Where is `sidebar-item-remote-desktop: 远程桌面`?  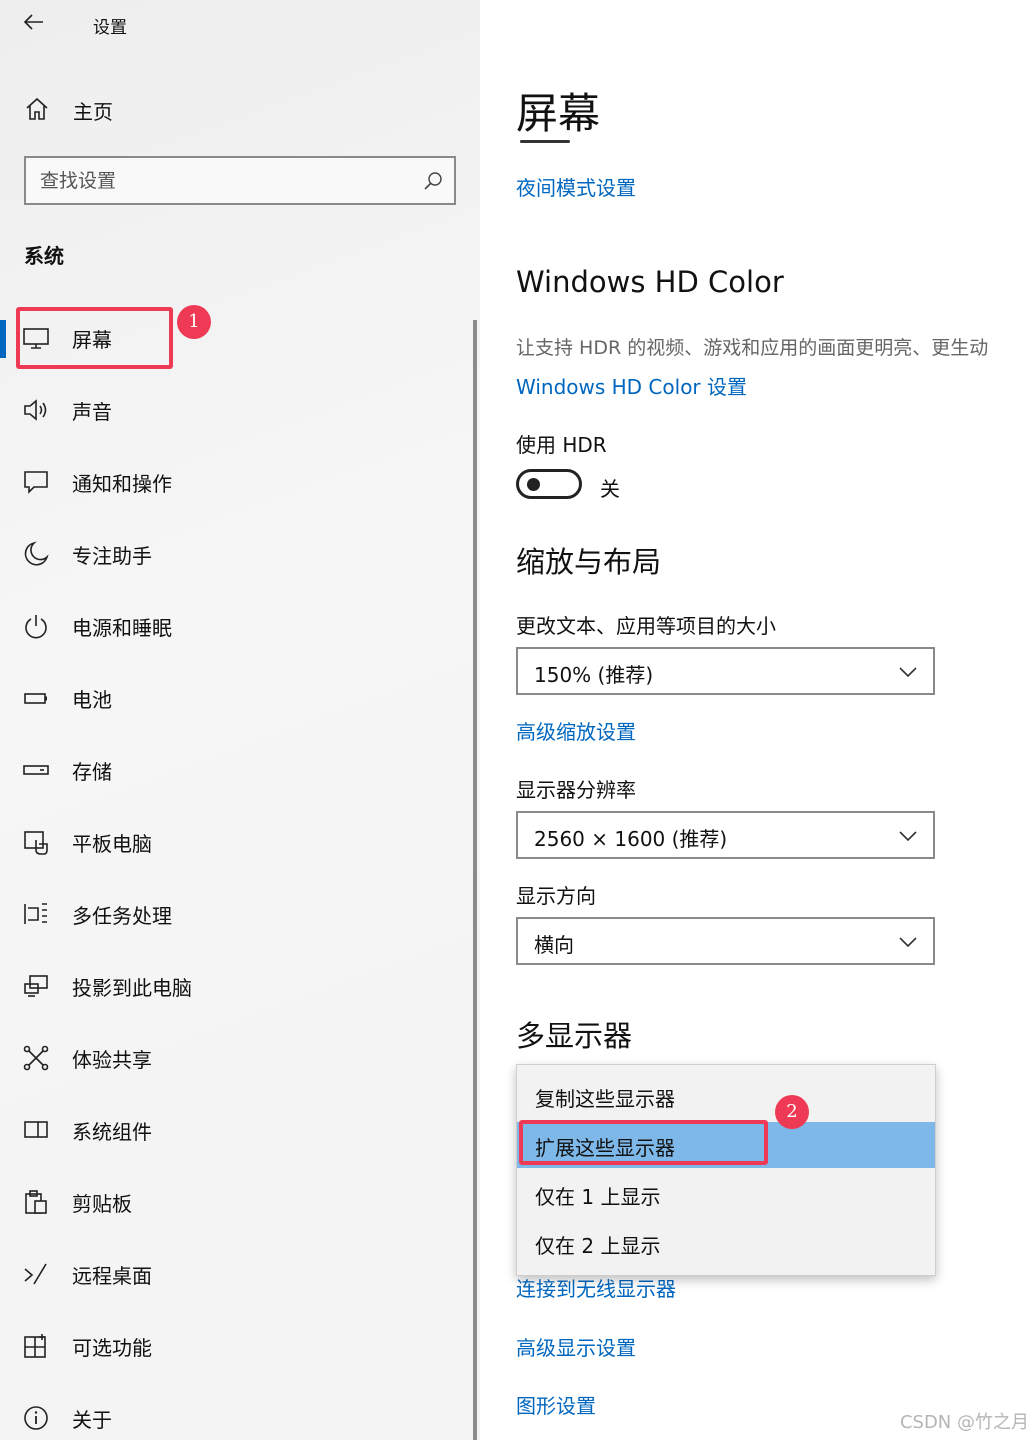
sidebar-item-remote-desktop: 远程桌面 is located at coordinates (238, 1274).